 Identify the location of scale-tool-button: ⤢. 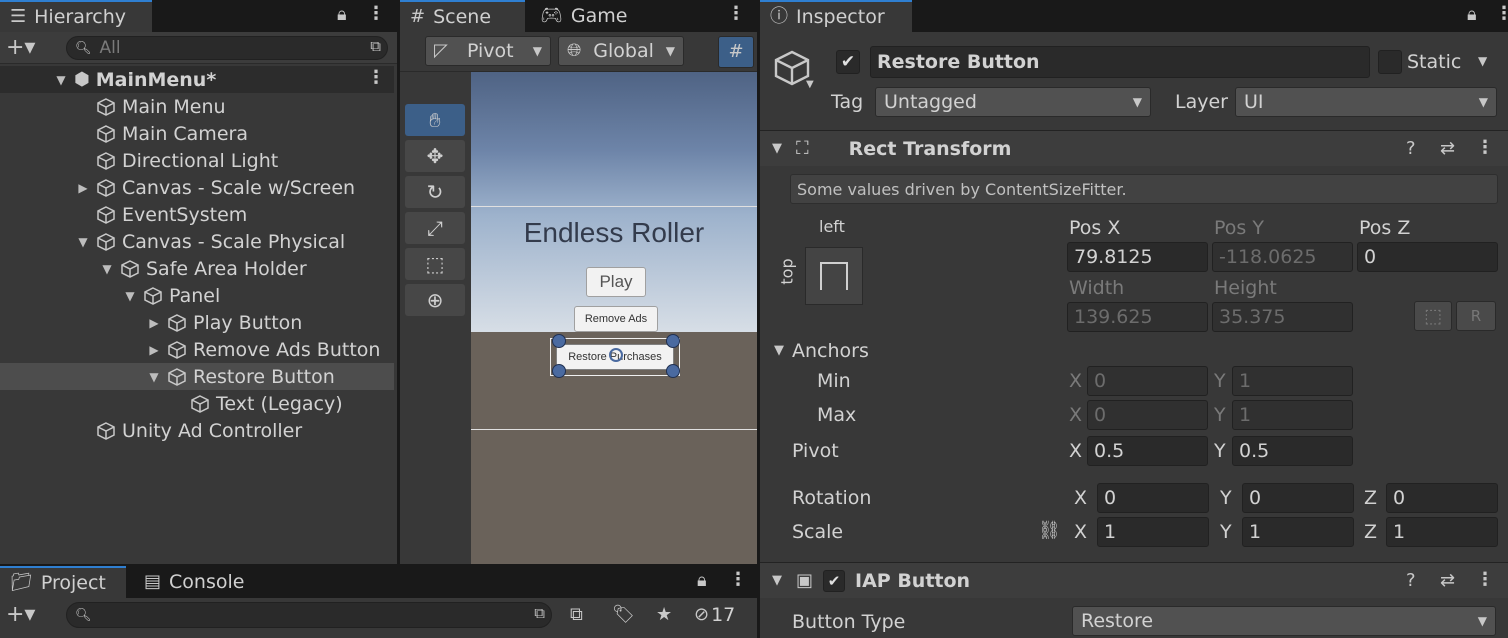
(435, 228).